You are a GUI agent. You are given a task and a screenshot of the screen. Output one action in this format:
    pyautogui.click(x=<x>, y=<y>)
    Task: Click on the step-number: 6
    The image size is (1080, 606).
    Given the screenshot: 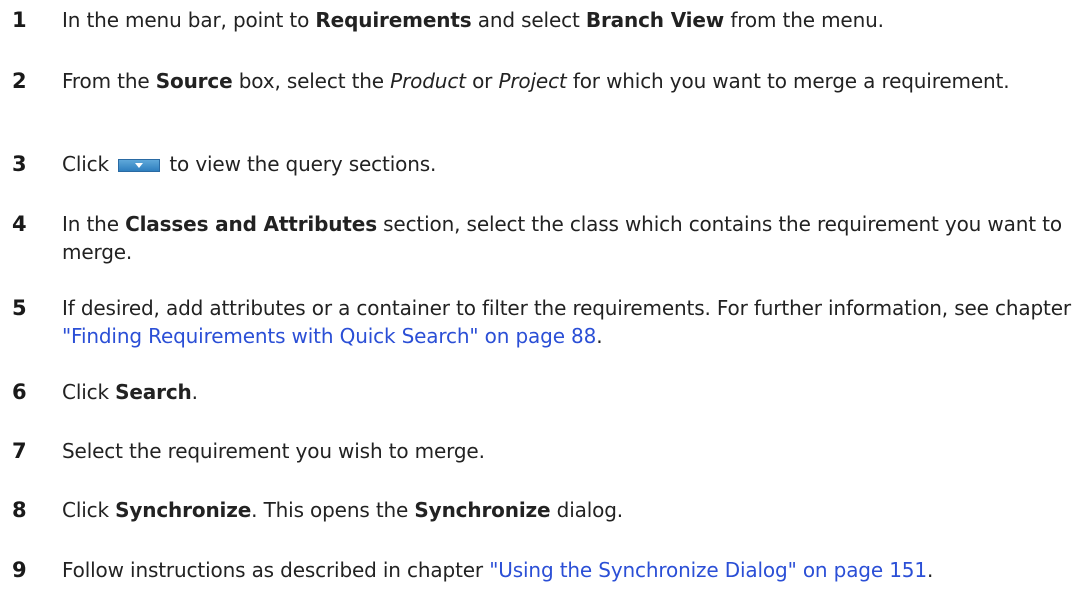 What is the action you would take?
    pyautogui.click(x=19, y=392)
    